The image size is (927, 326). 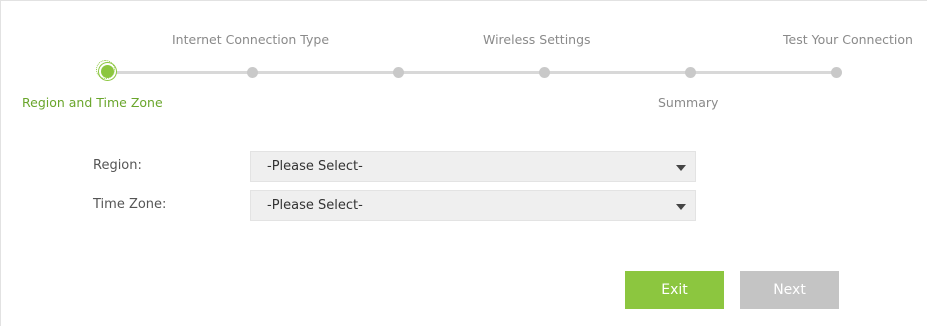 What do you see at coordinates (544, 72) in the screenshot?
I see `step-dot-wireless-settings` at bounding box center [544, 72].